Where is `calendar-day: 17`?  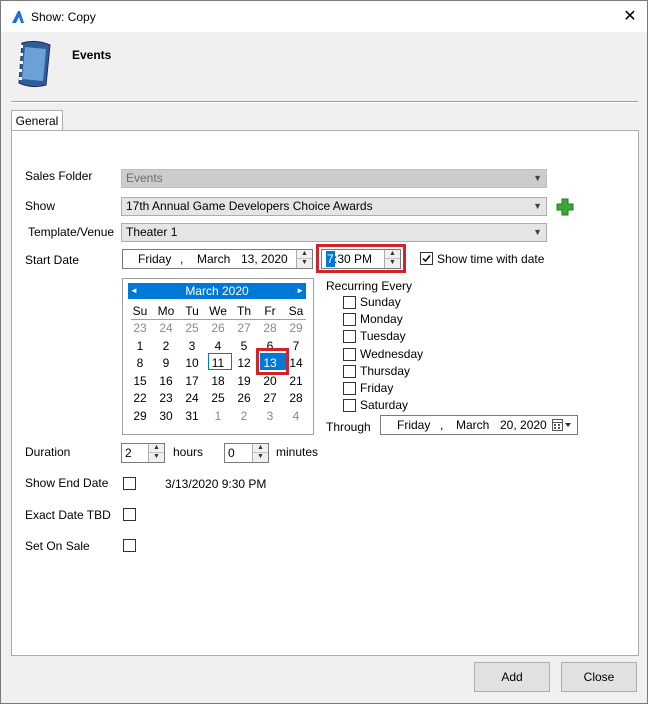 calendar-day: 17 is located at coordinates (192, 381).